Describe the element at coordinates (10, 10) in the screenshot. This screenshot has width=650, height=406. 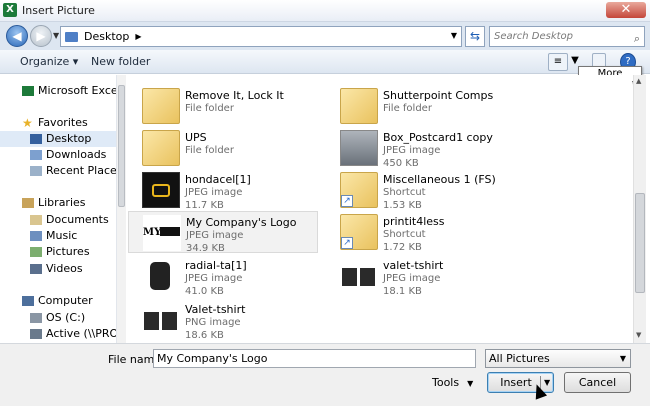
I see `excel-app-icon: X` at that location.